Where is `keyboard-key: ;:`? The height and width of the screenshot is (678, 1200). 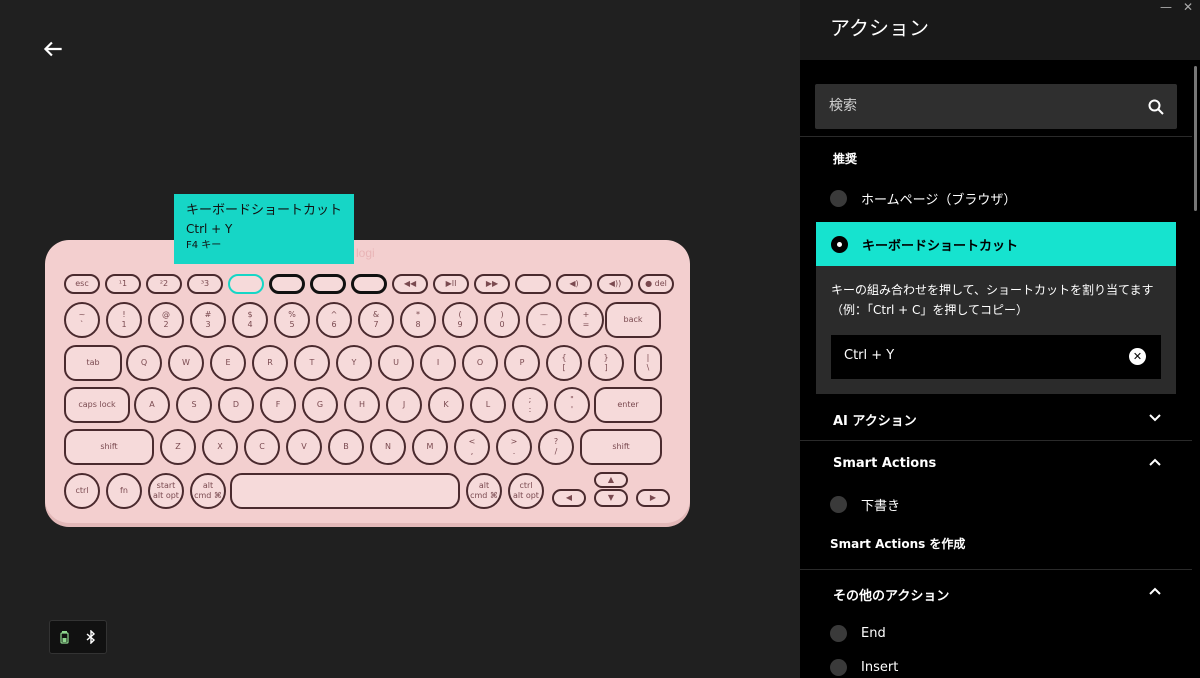
keyboard-key: ;: is located at coordinates (530, 405).